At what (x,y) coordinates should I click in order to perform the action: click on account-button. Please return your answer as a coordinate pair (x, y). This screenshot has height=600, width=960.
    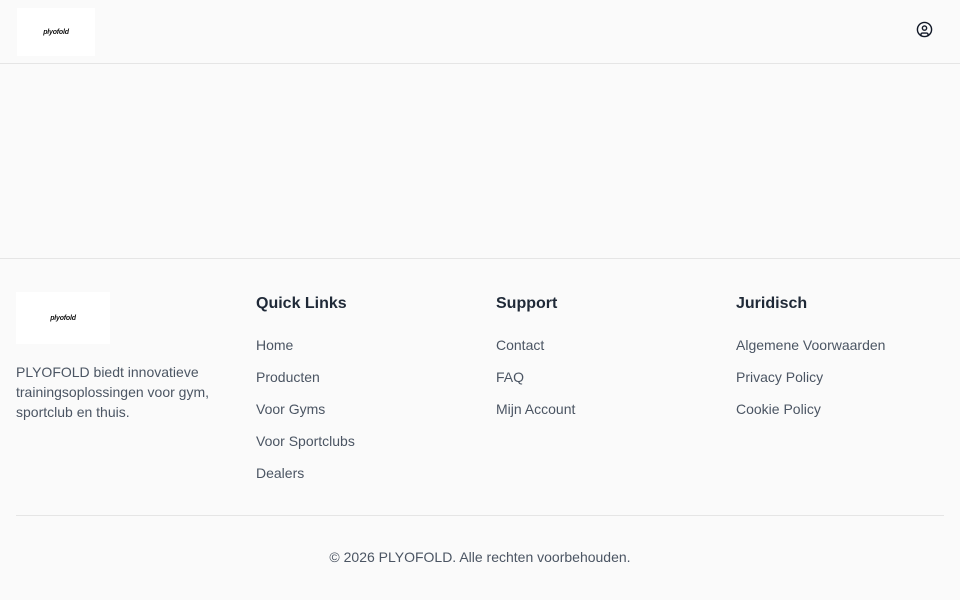
    Looking at the image, I should click on (924, 32).